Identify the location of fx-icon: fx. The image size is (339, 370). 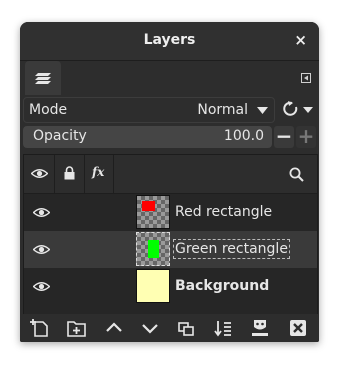
(98, 172).